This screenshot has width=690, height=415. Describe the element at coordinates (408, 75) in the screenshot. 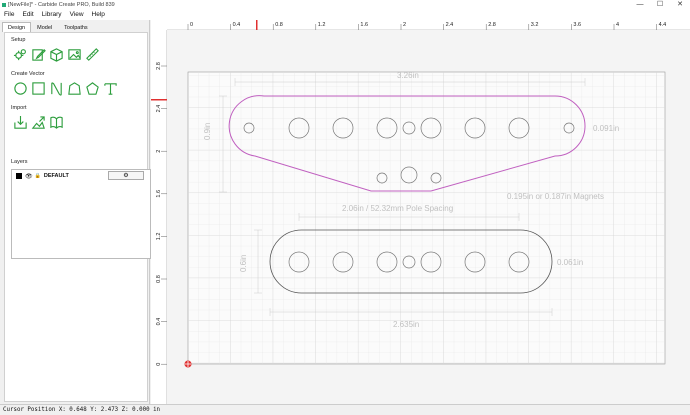

I see `dim-top-width: 3.26in` at that location.